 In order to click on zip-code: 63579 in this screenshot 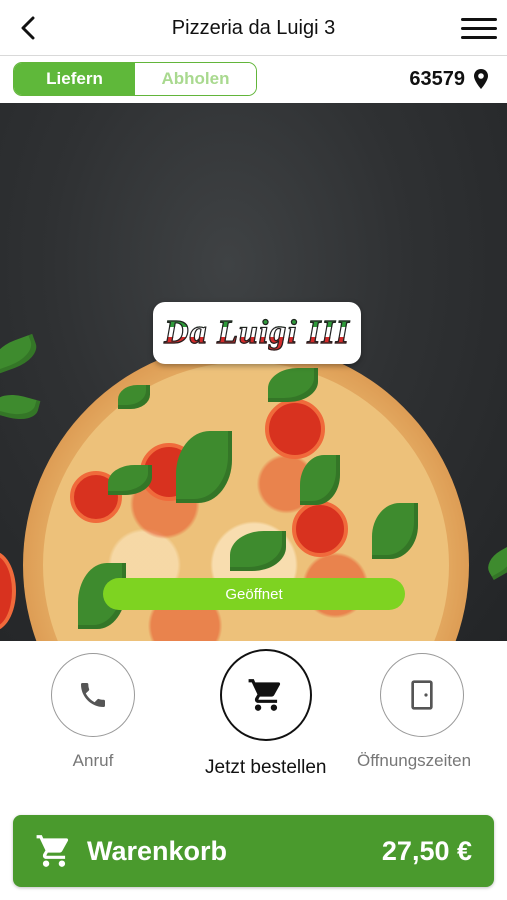, I will do `click(437, 78)`.